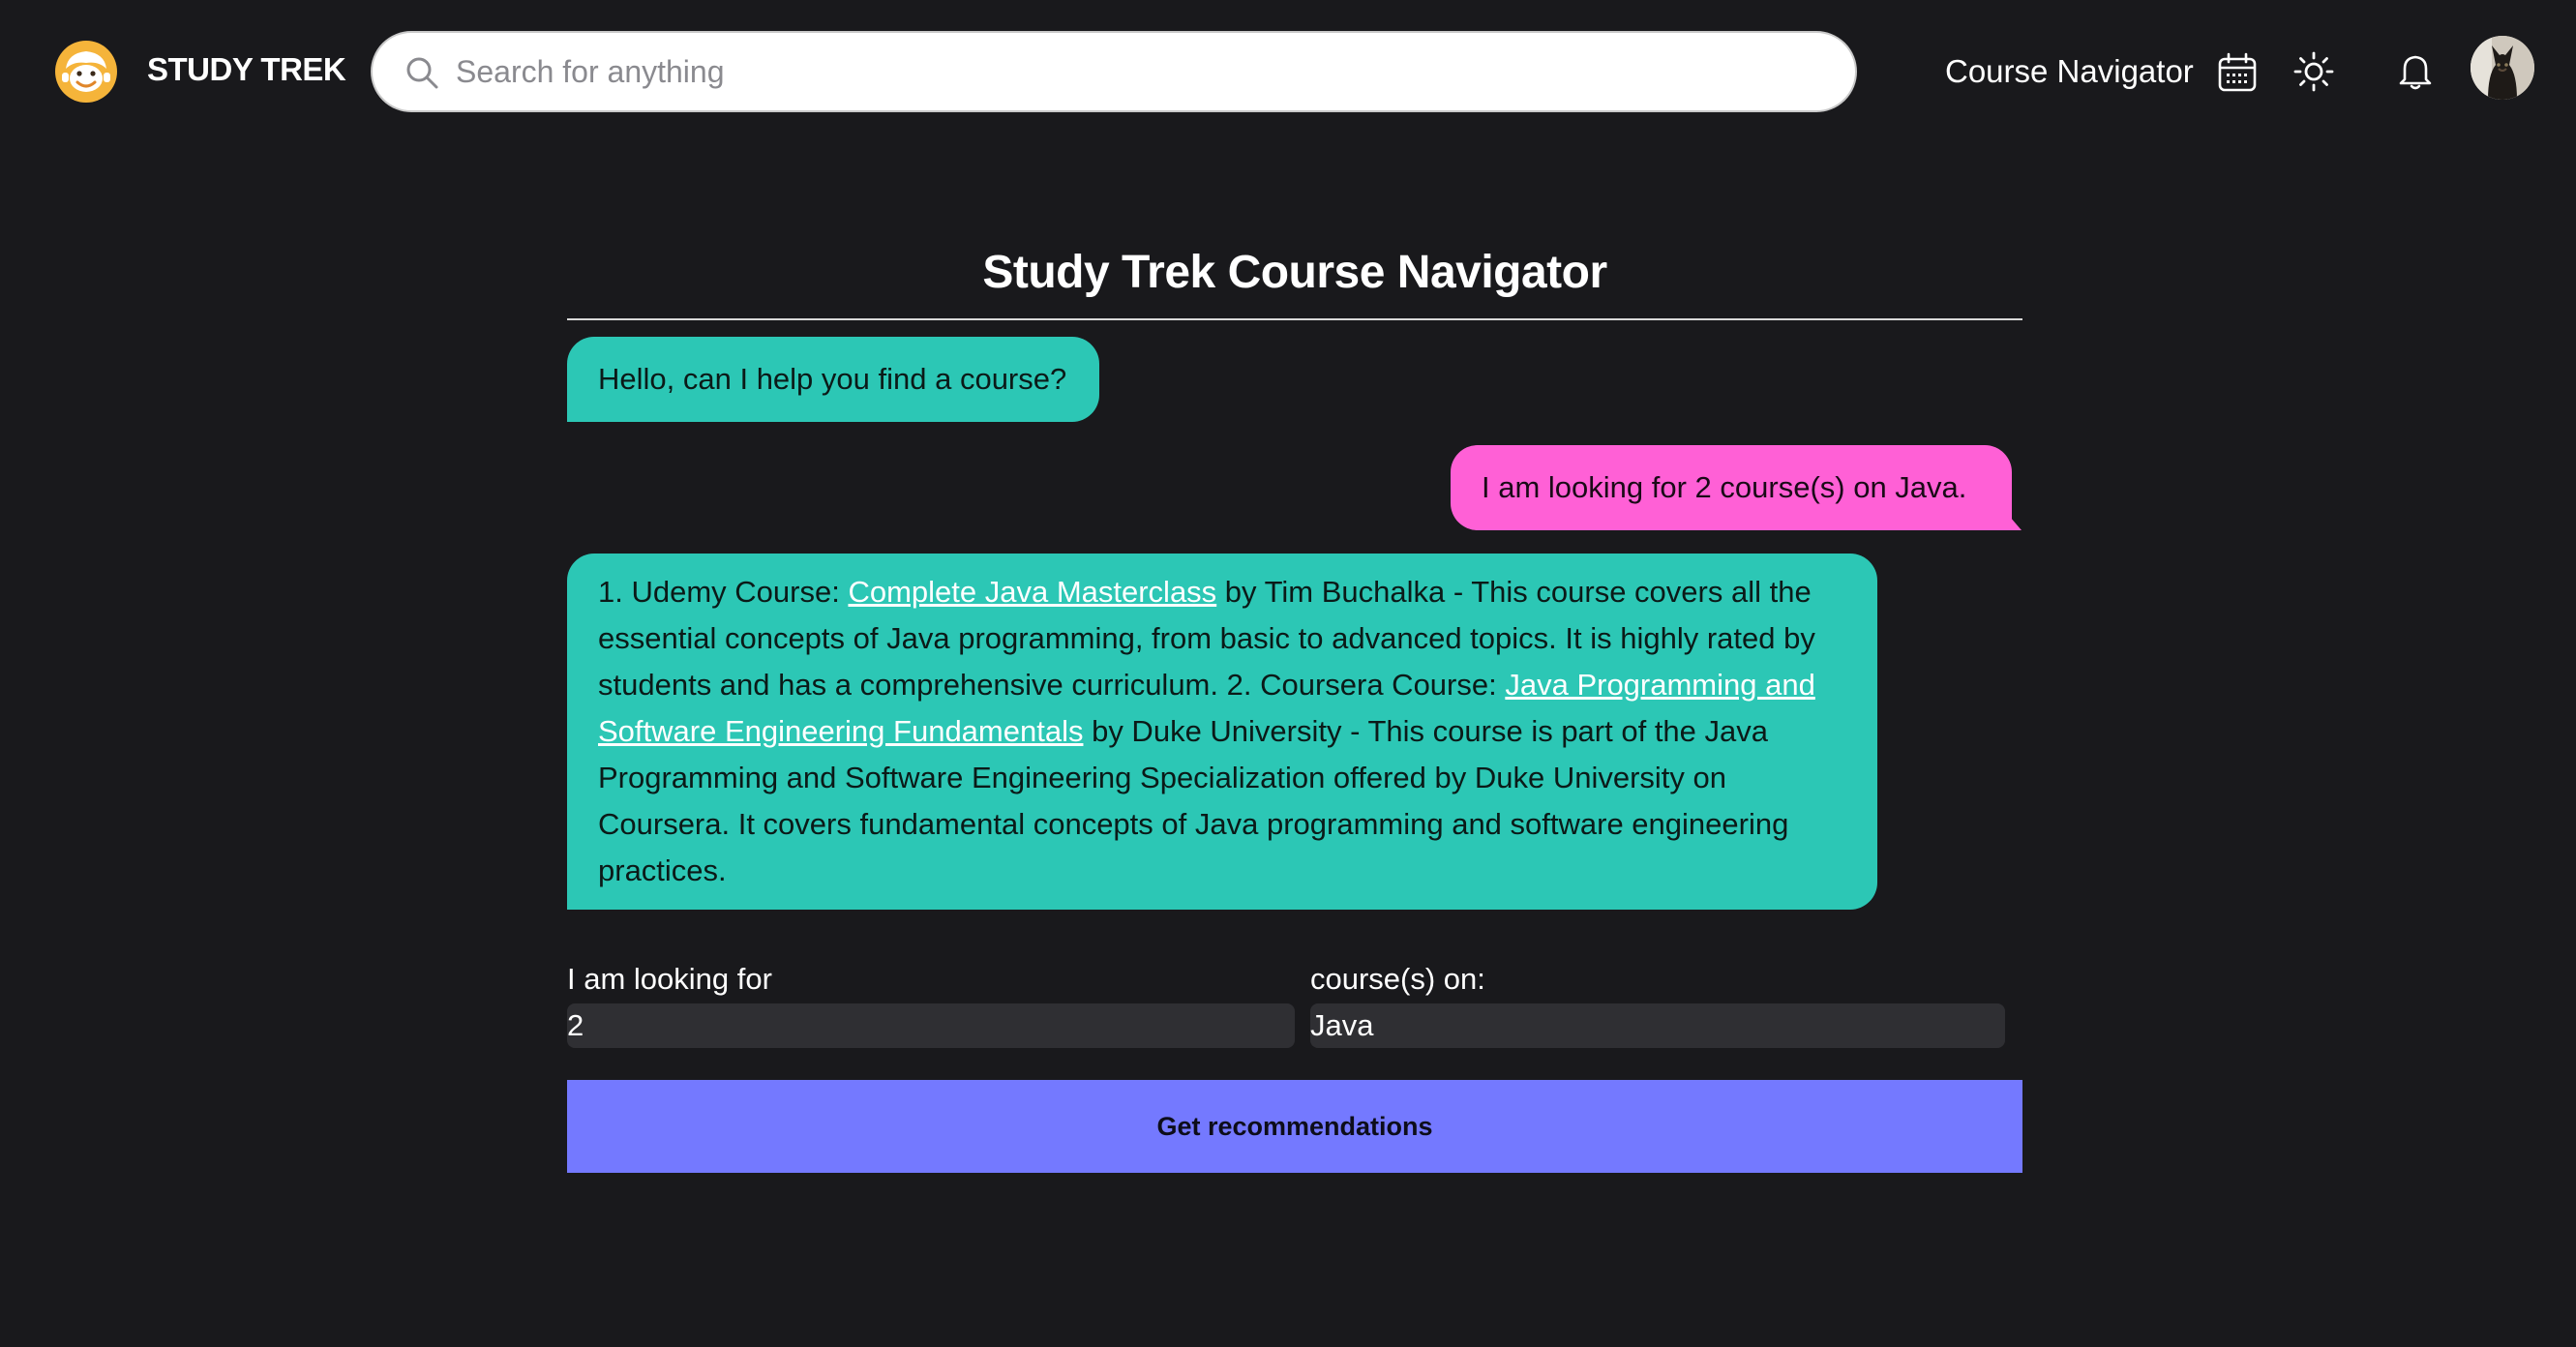 Image resolution: width=2576 pixels, height=1347 pixels. What do you see at coordinates (1397, 979) in the screenshot?
I see `course-topic-label: course(s) on:` at bounding box center [1397, 979].